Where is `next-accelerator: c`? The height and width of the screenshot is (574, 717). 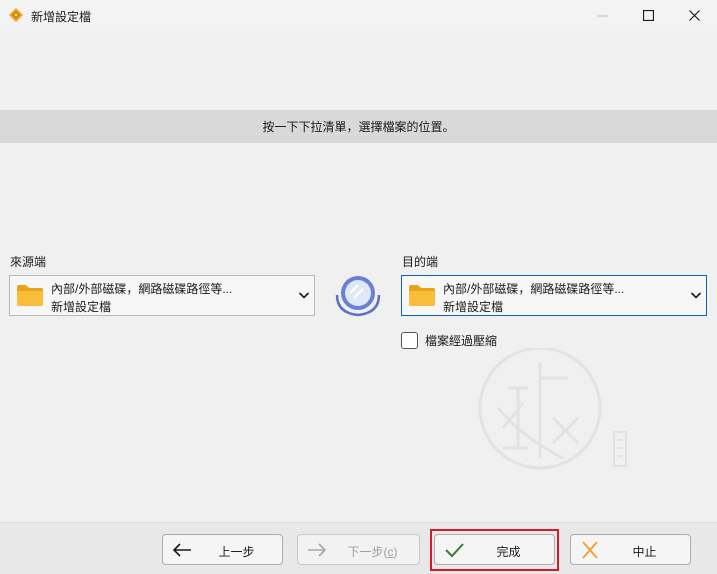
next-accelerator: c is located at coordinates (390, 552).